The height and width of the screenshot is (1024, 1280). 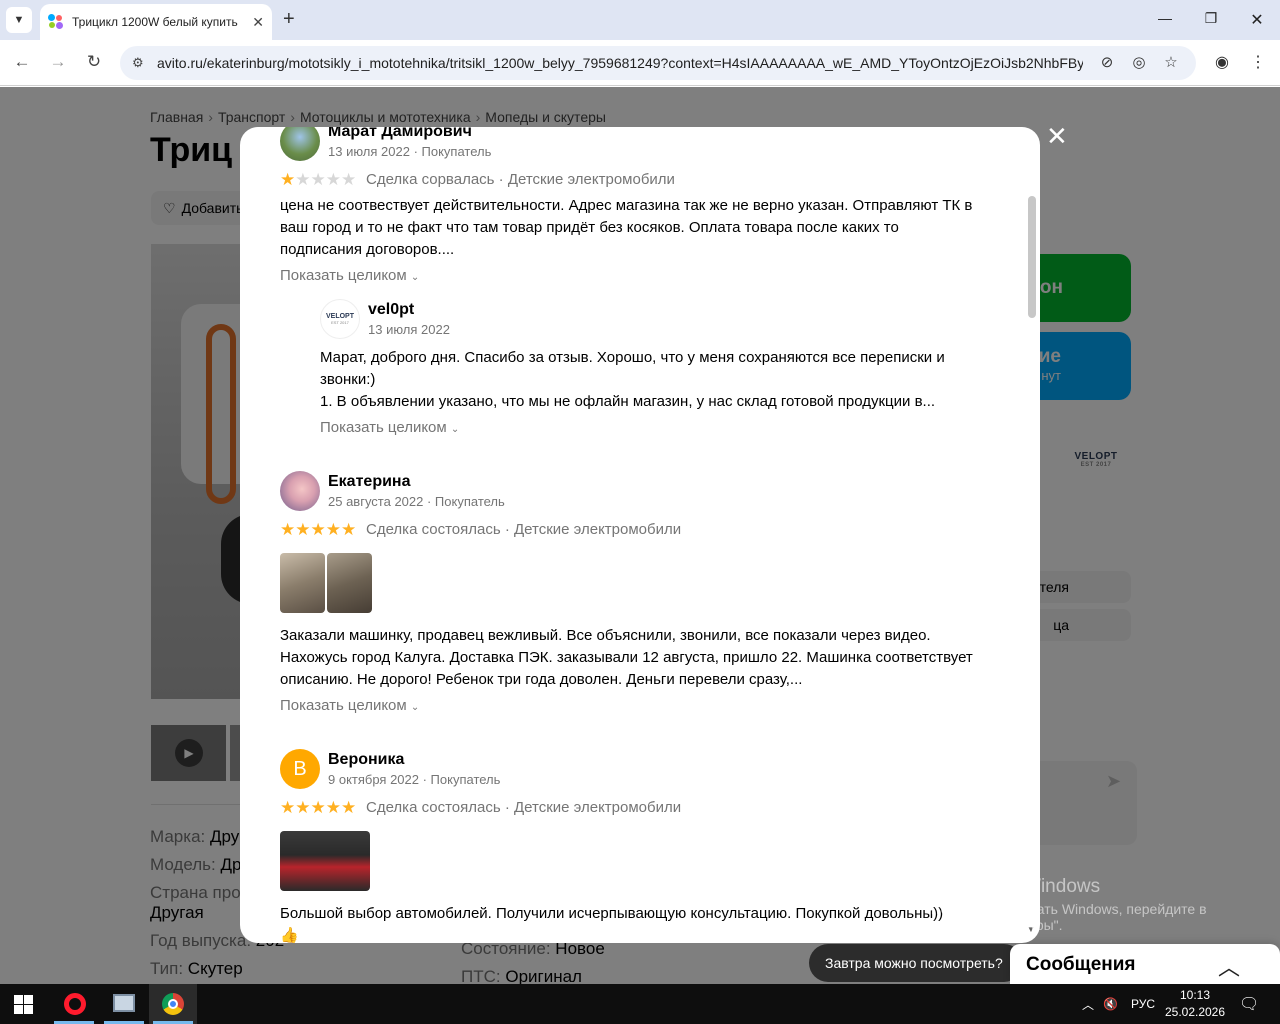 What do you see at coordinates (366, 760) in the screenshot?
I see `reviewer-name: Вероника` at bounding box center [366, 760].